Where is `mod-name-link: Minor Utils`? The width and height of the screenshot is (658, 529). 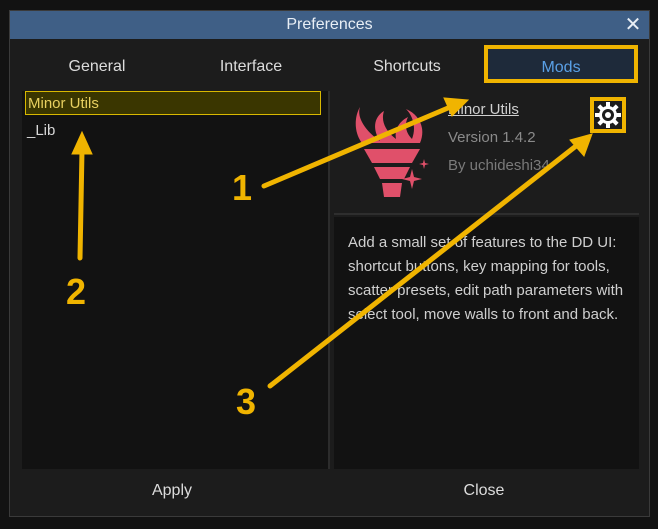 mod-name-link: Minor Utils is located at coordinates (483, 109).